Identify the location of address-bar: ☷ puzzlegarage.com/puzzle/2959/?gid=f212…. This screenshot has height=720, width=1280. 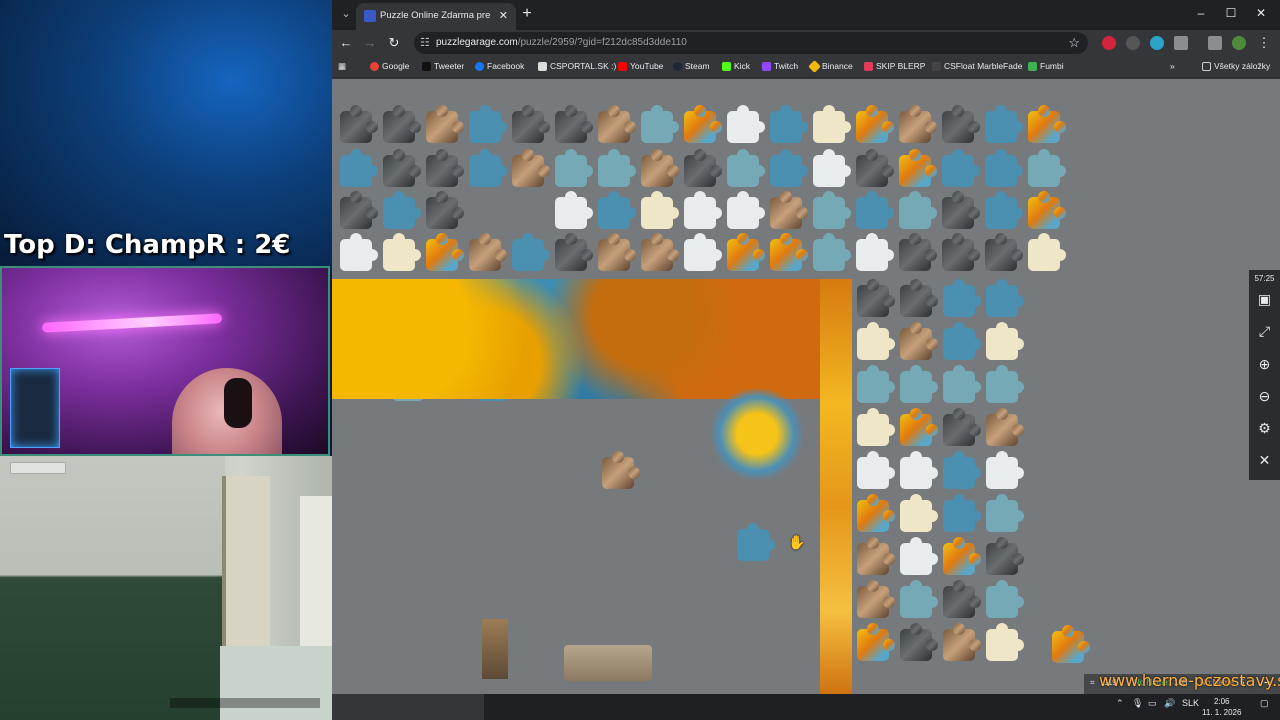
(751, 43).